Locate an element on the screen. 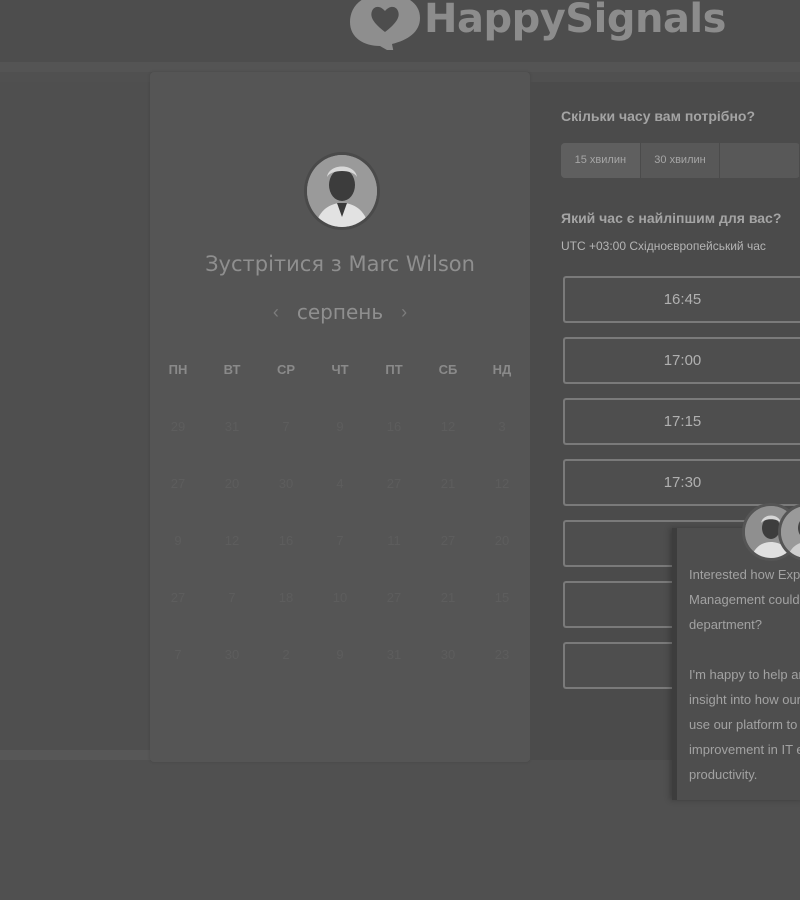  chevron-left-icon: ‹ is located at coordinates (276, 312).